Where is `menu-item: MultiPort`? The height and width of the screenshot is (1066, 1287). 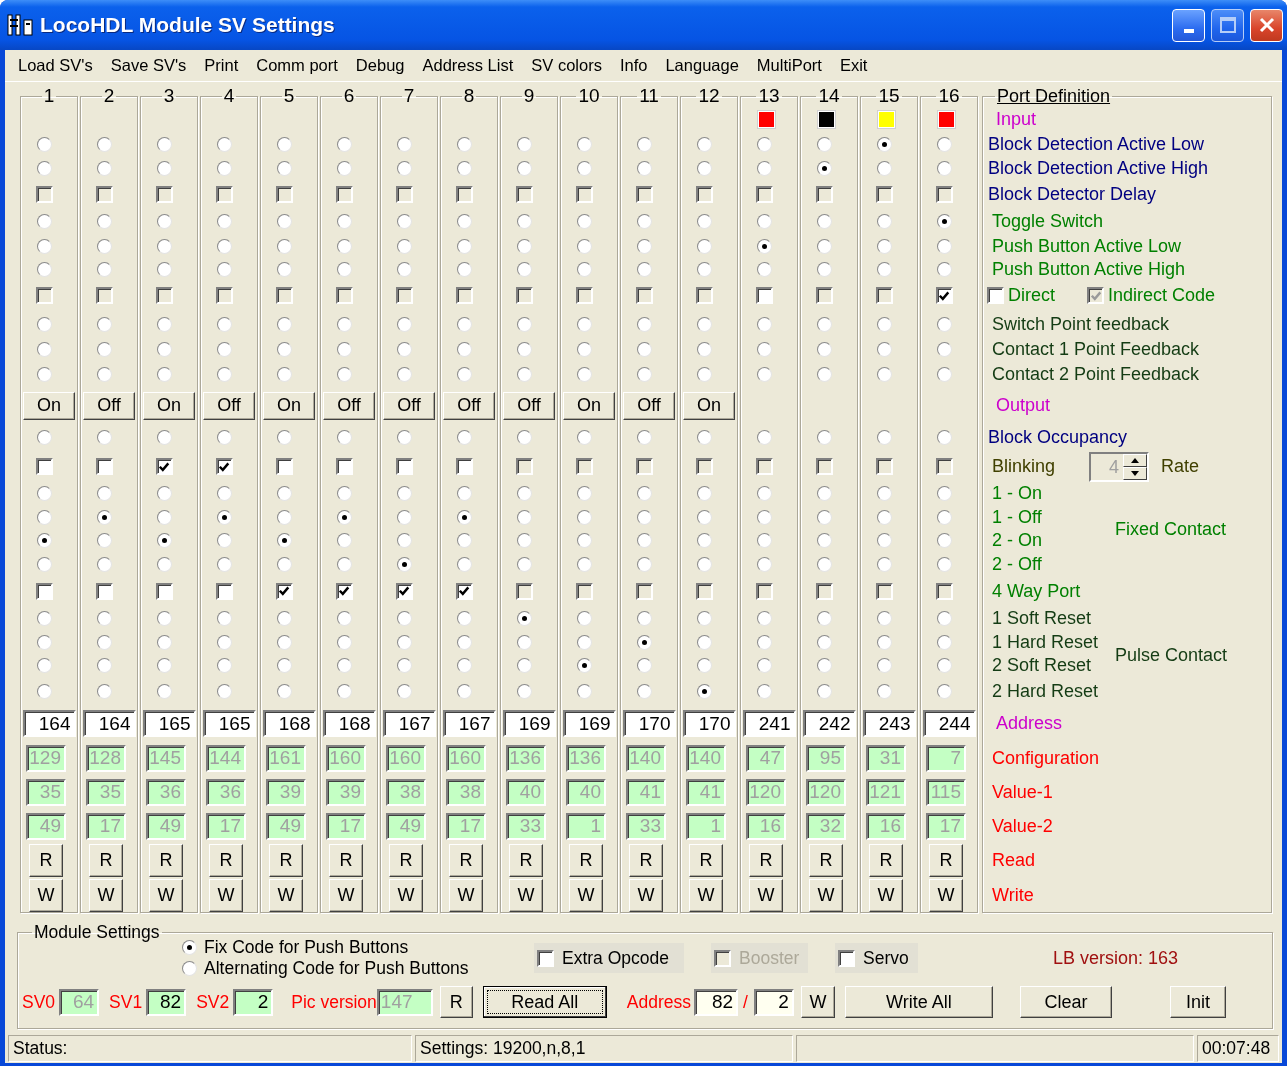
menu-item: MultiPort is located at coordinates (789, 65).